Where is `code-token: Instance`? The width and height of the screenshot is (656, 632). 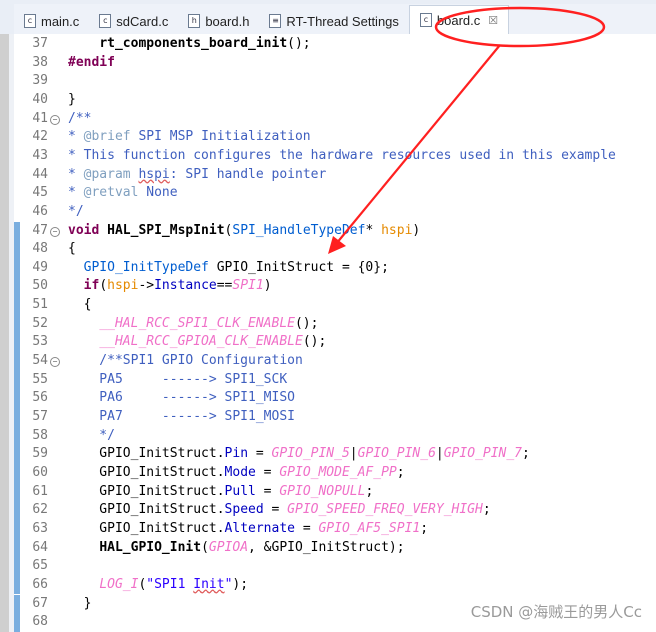 code-token: Instance is located at coordinates (185, 286).